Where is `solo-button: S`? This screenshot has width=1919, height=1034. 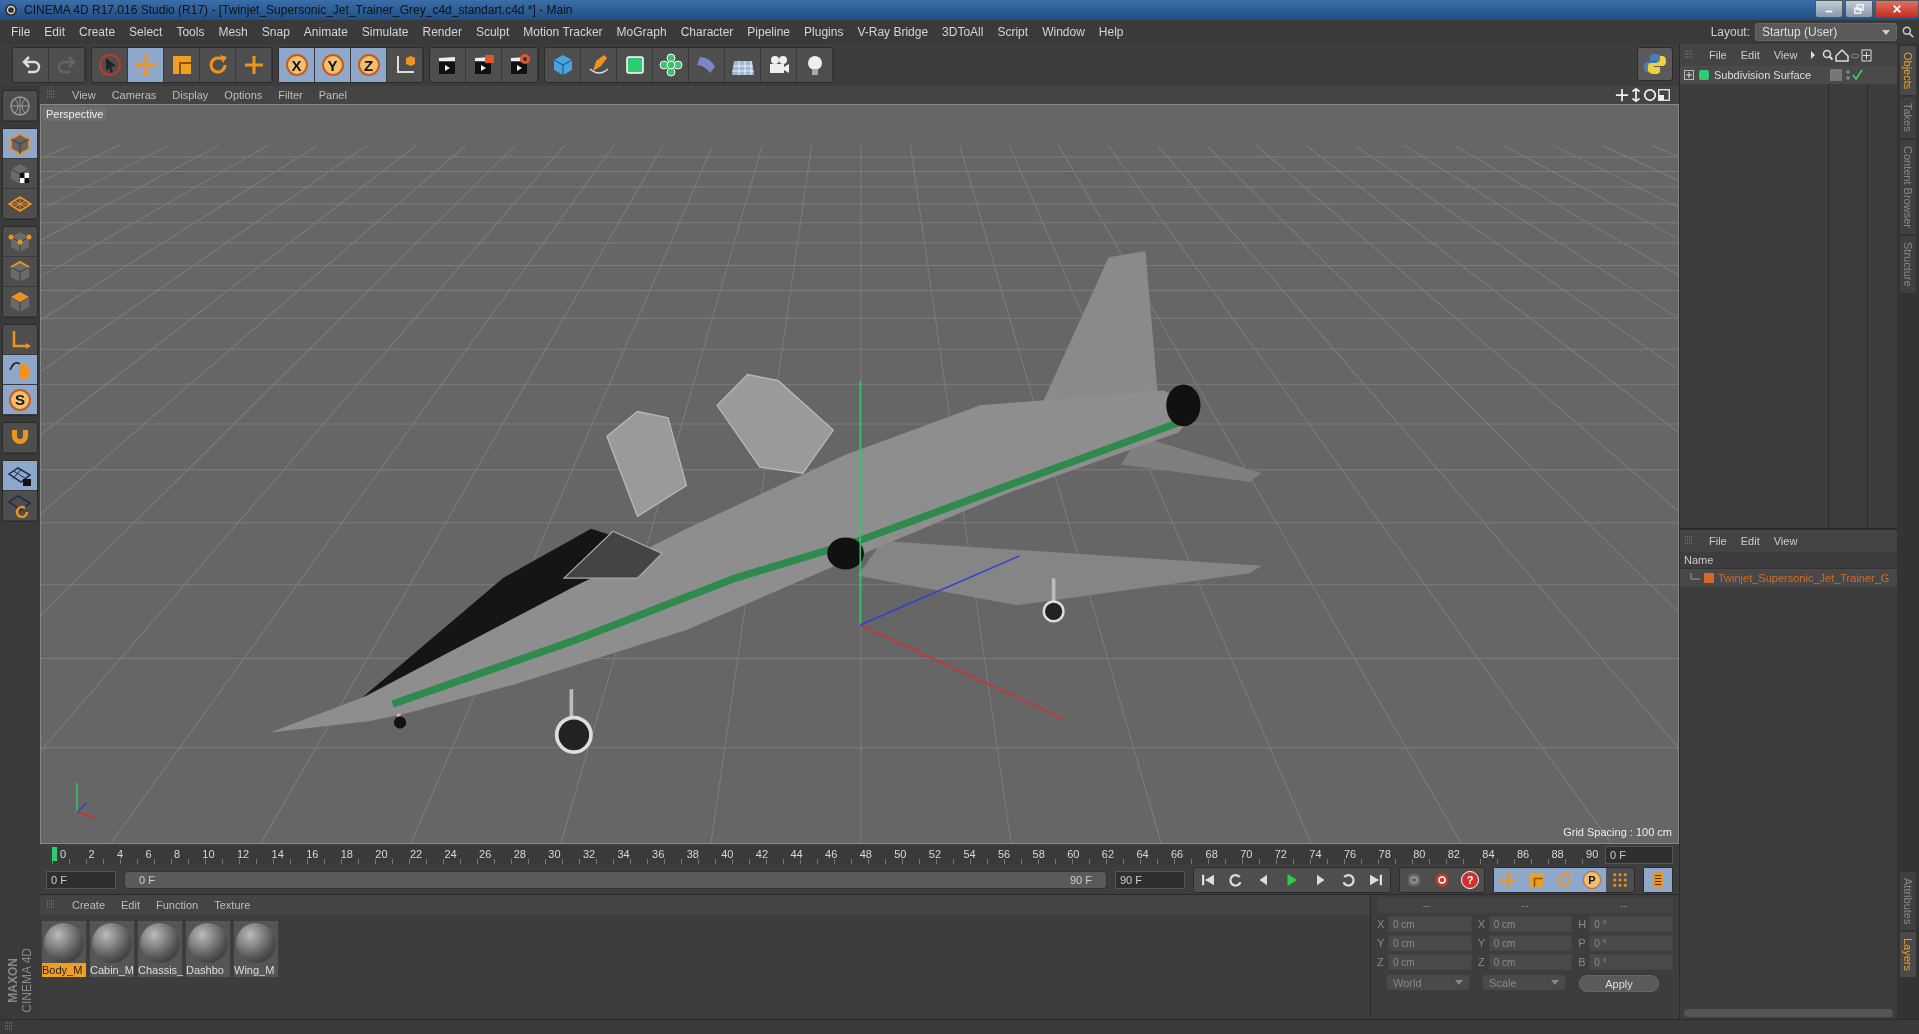
solo-button: S is located at coordinates (20, 400).